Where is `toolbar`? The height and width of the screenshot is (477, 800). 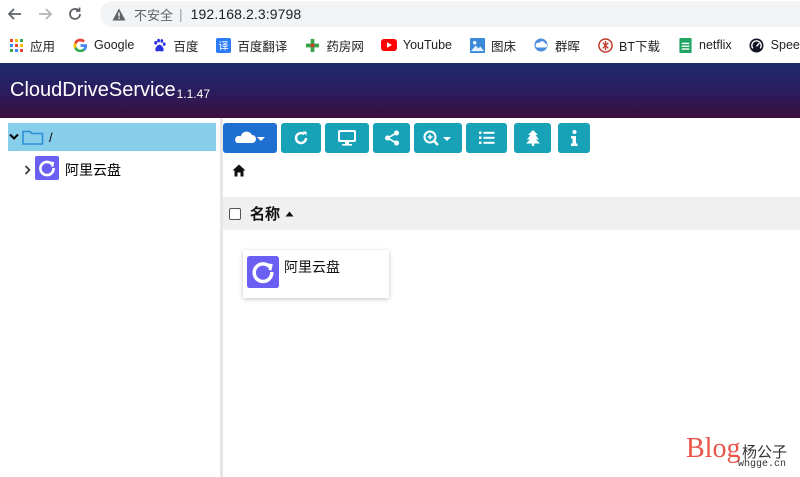
toolbar is located at coordinates (408, 138).